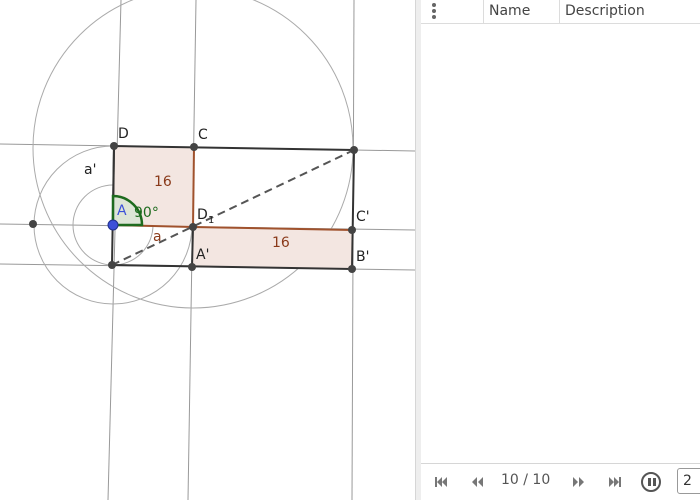 The height and width of the screenshot is (500, 700). I want to click on segment-CD-prime, so click(193, 187).